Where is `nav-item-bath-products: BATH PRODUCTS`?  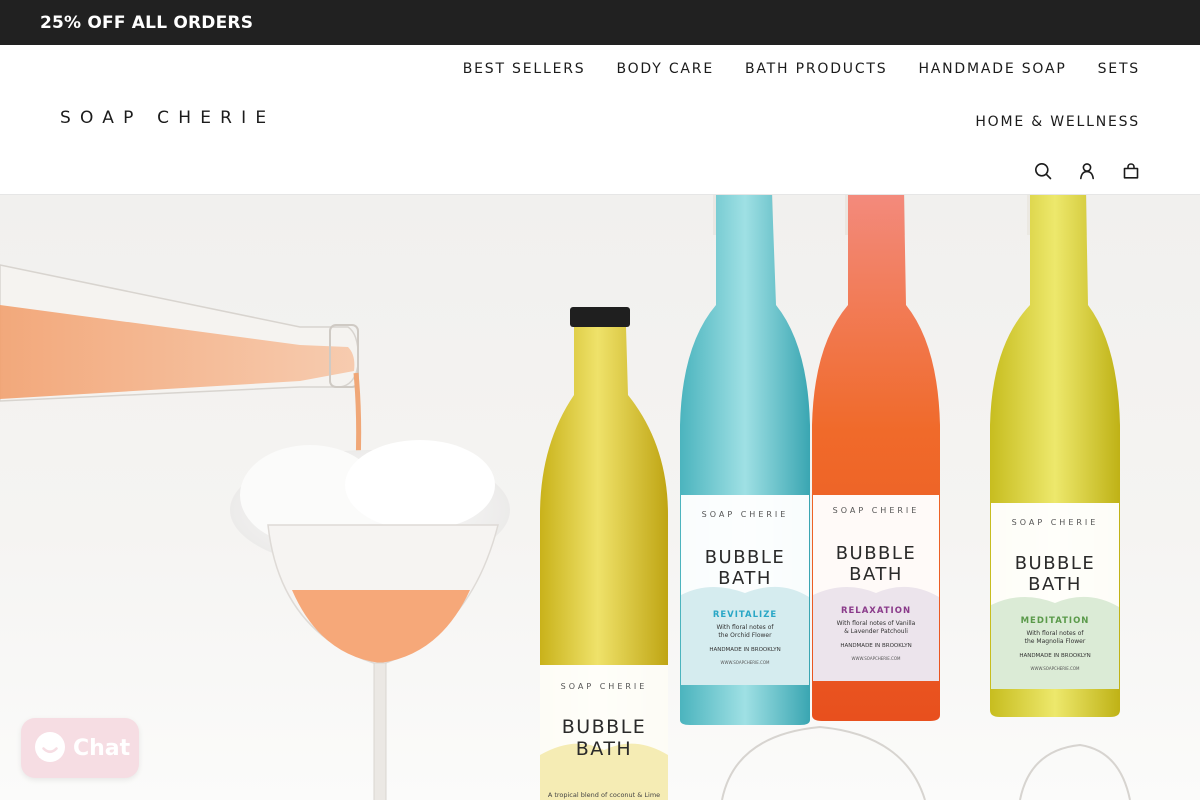
nav-item-bath-products: BATH PRODUCTS is located at coordinates (816, 69).